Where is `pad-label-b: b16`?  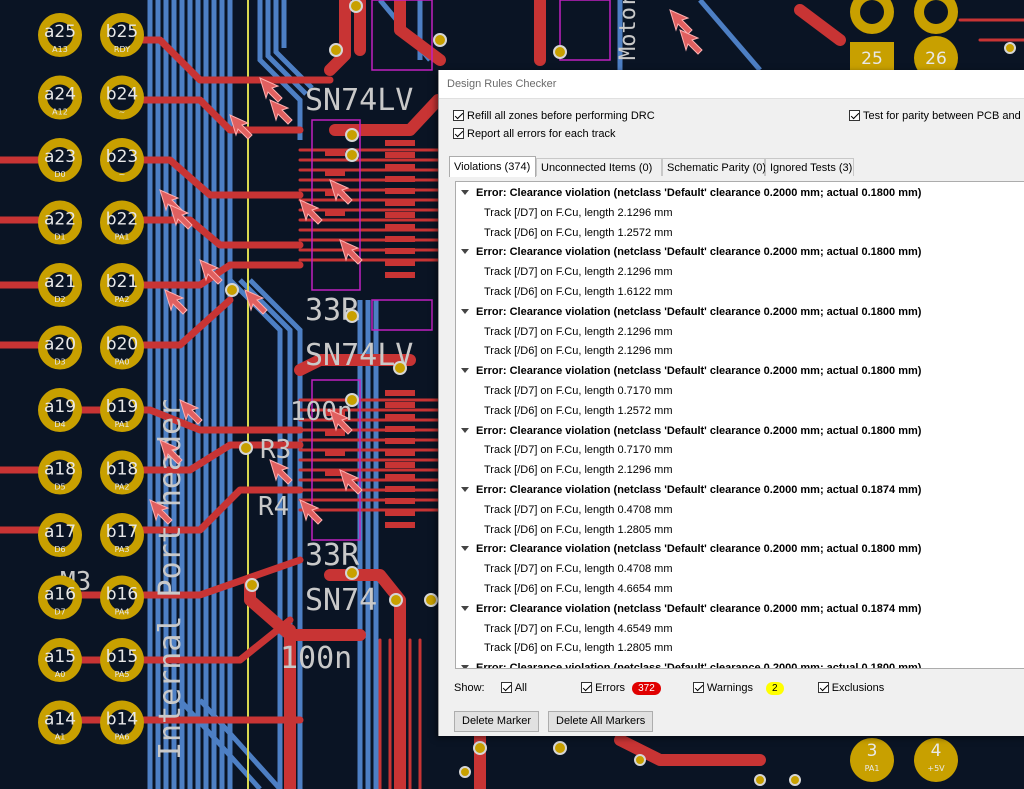
pad-label-b: b16 is located at coordinates (122, 595).